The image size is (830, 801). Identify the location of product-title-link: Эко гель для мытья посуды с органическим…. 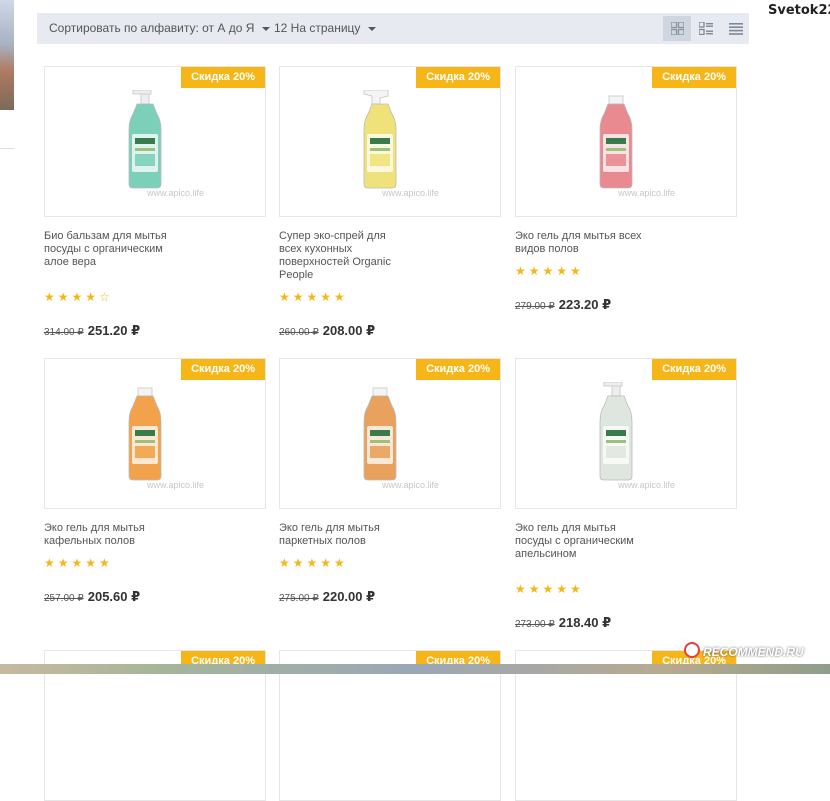
(580, 541).